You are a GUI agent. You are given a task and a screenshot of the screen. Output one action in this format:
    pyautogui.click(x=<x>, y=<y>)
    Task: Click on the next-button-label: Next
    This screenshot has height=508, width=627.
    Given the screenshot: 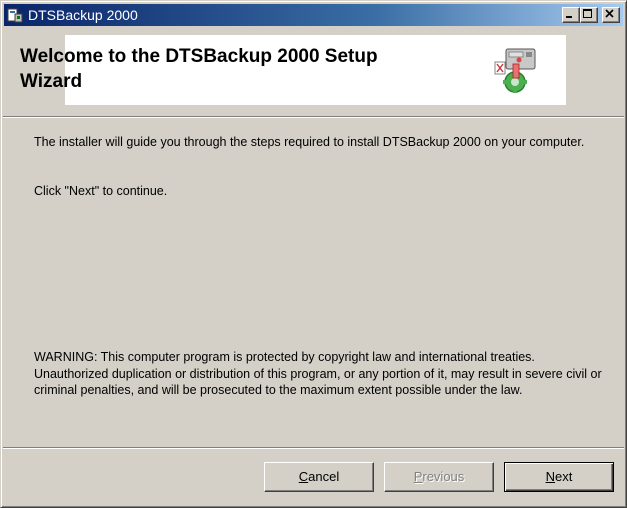 What is the action you would take?
    pyautogui.click(x=559, y=476)
    